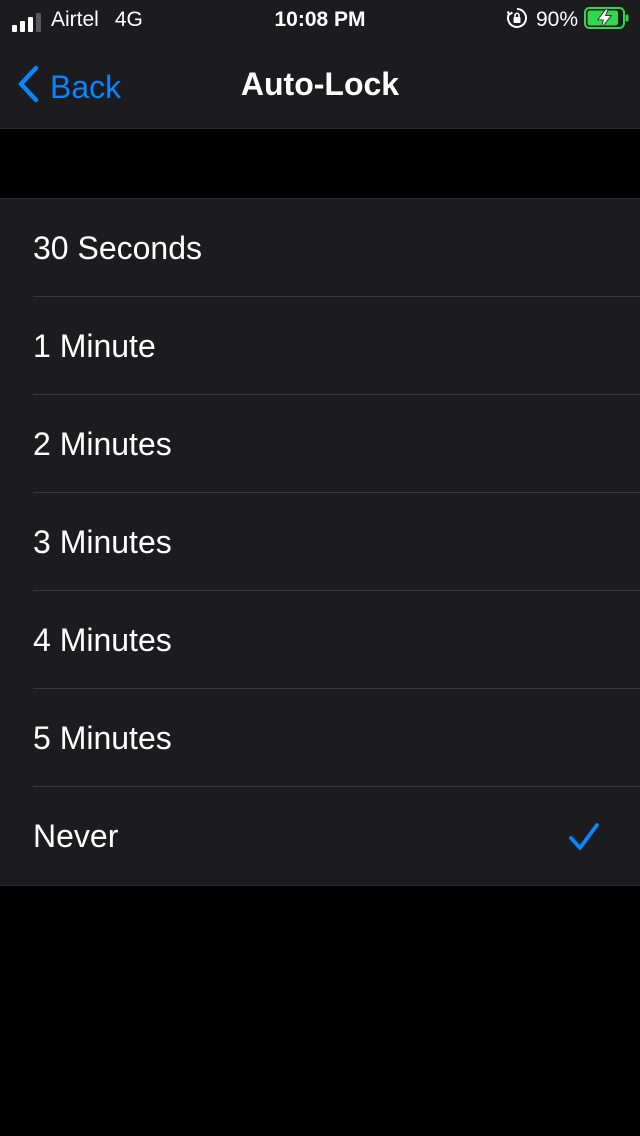 The width and height of the screenshot is (640, 1136). I want to click on option-1-minute: 1 Minute, so click(320, 346).